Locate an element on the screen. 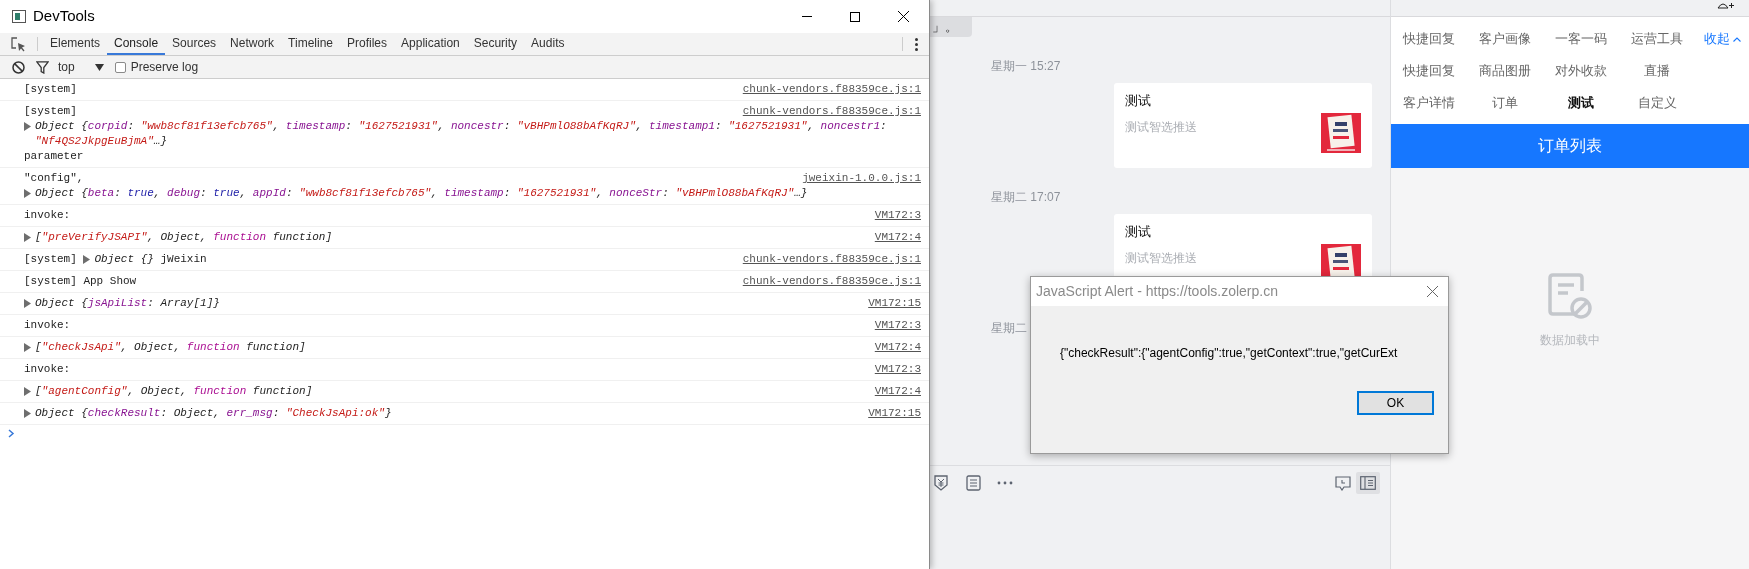  devtools-tab: Elements is located at coordinates (75, 44).